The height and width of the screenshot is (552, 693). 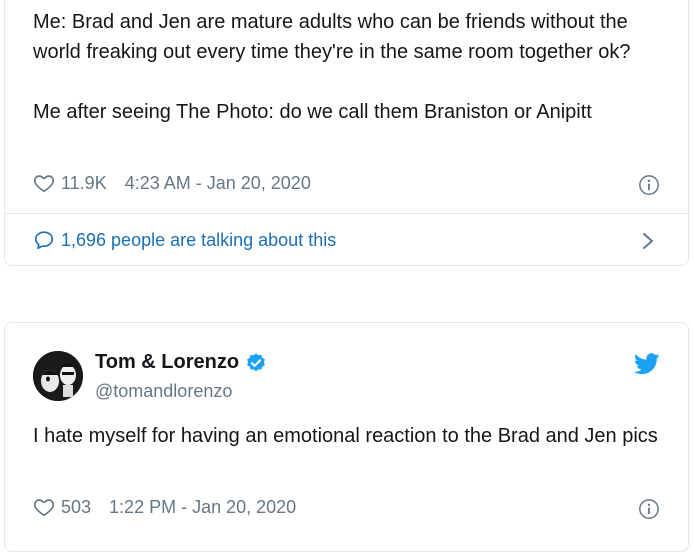 I want to click on avatar, so click(x=58, y=376).